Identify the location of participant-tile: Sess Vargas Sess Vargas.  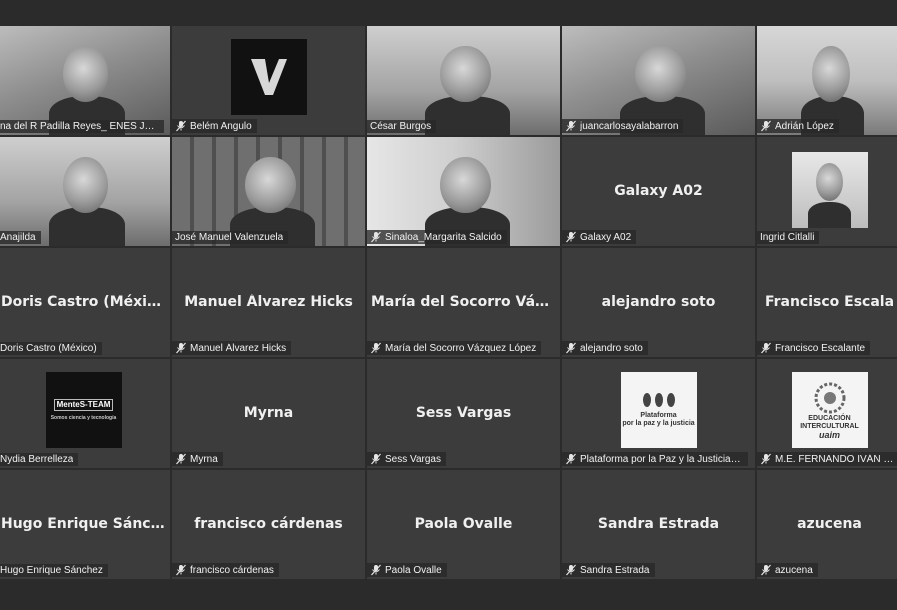
(463, 413).